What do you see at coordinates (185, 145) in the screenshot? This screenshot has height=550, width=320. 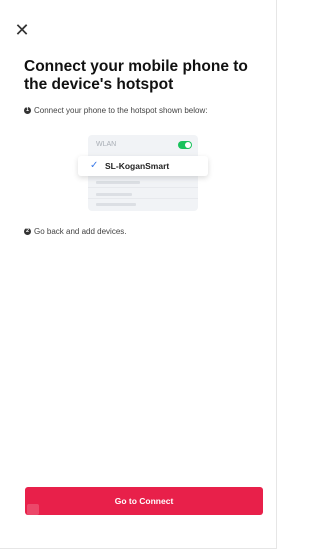 I see `wlan-toggle-icon` at bounding box center [185, 145].